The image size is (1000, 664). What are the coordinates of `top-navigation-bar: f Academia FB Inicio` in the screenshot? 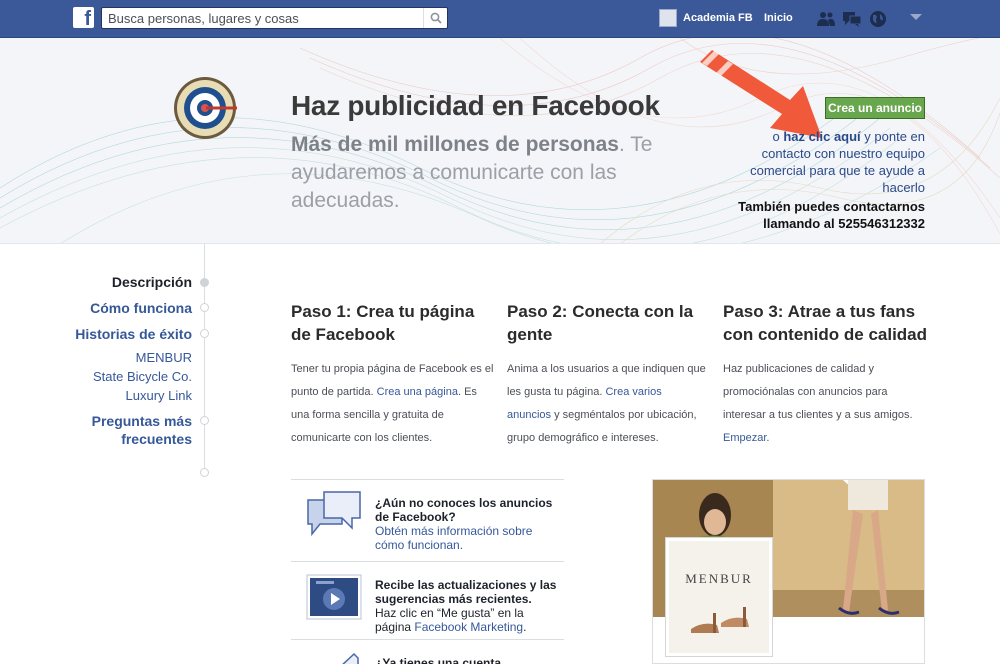 It's located at (500, 19).